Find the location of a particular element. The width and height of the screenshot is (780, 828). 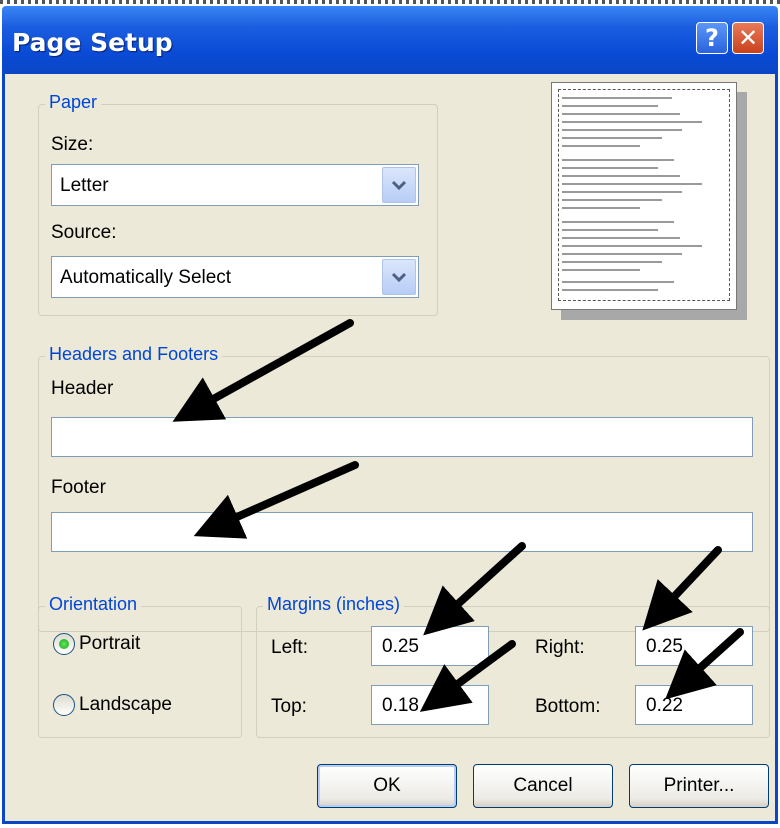

help-button: ? is located at coordinates (712, 38).